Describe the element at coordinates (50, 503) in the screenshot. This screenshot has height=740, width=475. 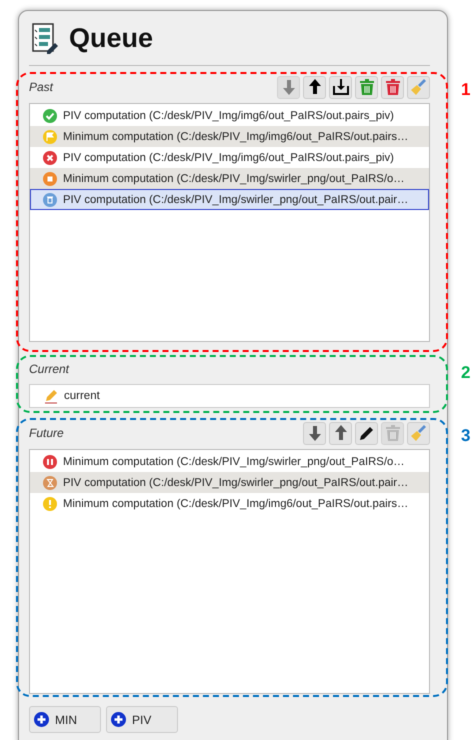
I see `warning-icon` at that location.